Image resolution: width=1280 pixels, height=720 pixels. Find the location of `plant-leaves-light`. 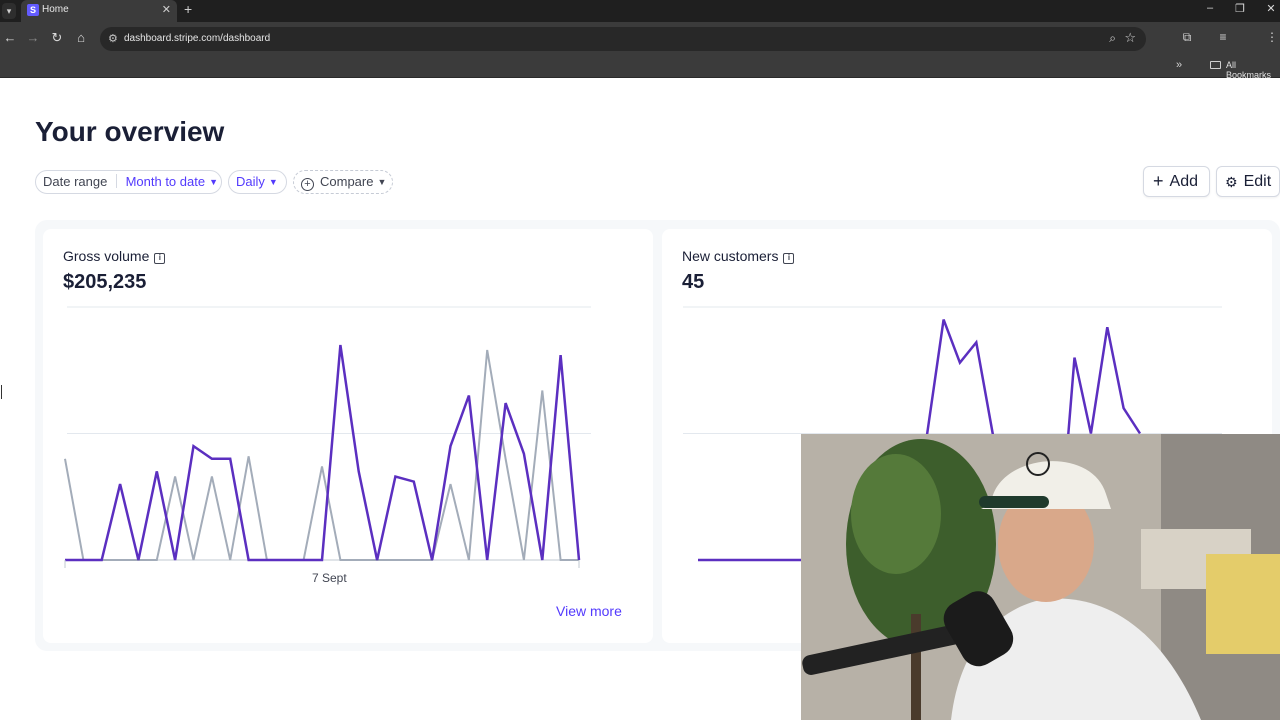

plant-leaves-light is located at coordinates (896, 514).